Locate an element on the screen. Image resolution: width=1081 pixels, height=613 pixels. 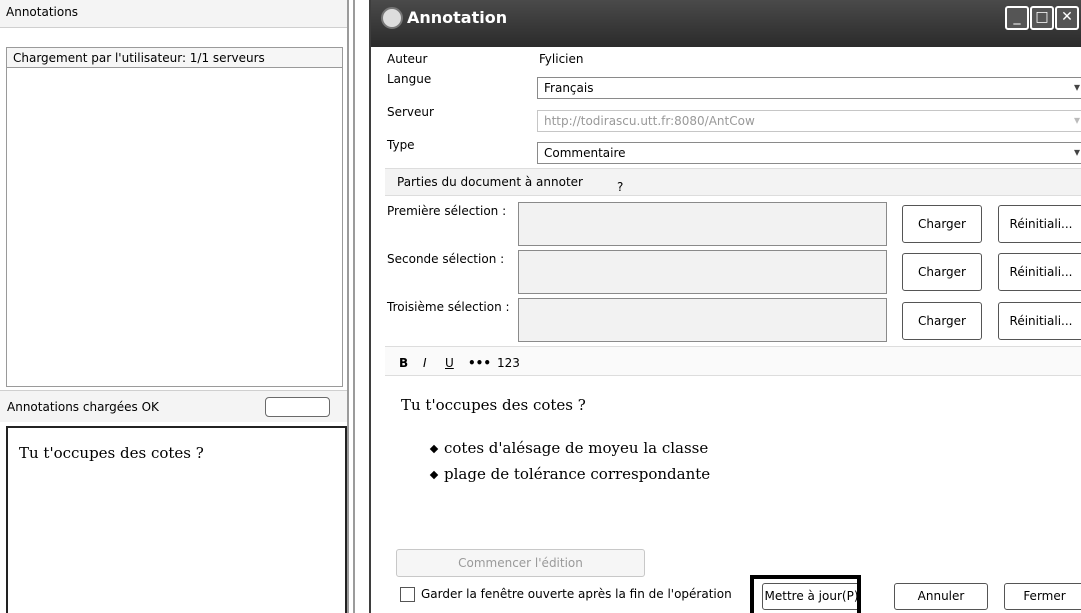
parts-label: Parties du document à annoter is located at coordinates (490, 182).